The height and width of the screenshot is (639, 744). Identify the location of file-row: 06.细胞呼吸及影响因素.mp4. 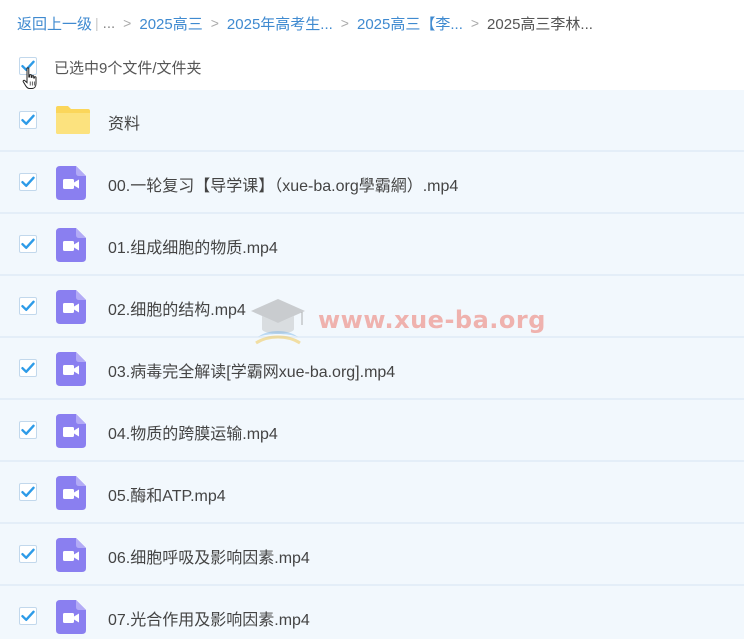
(372, 555).